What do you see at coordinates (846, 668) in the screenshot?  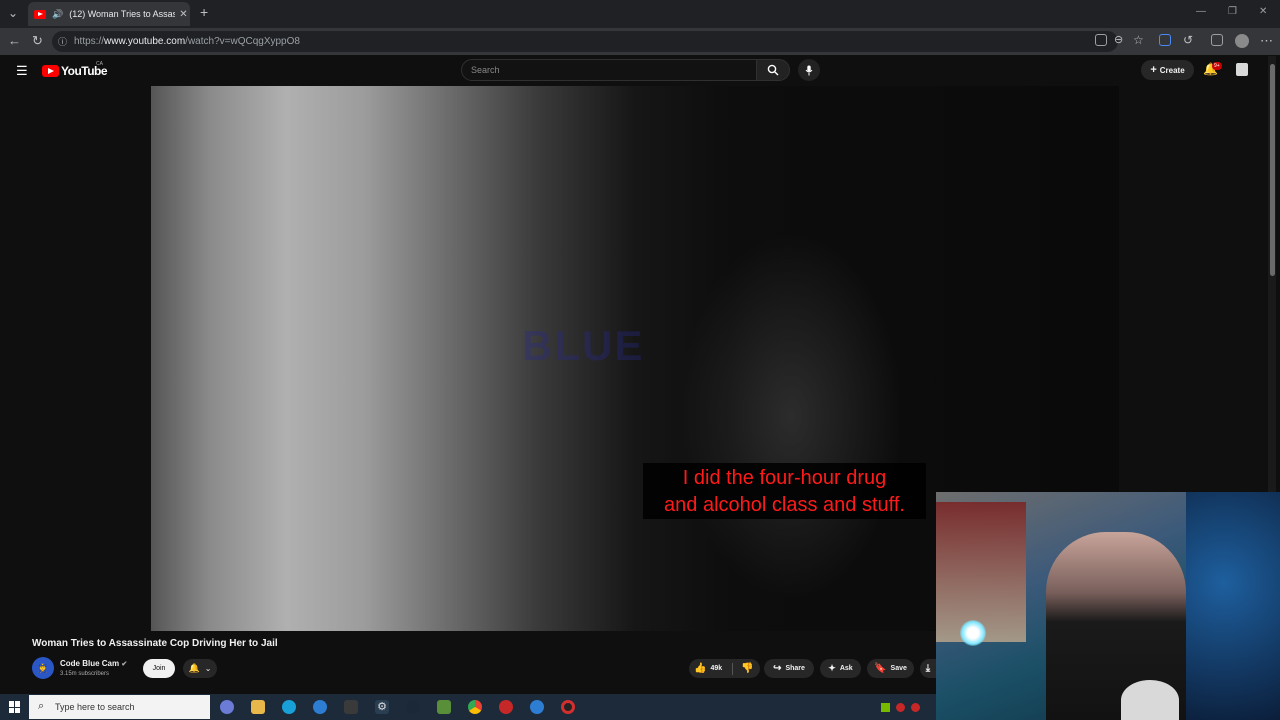 I see `ask-label: Ask` at bounding box center [846, 668].